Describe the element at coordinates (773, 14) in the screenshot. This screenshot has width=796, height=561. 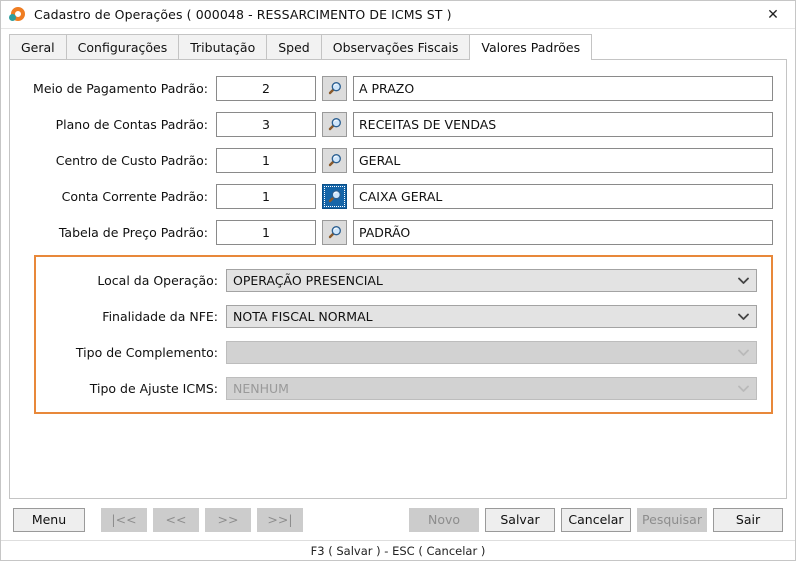
I see `close-icon: ✕` at that location.